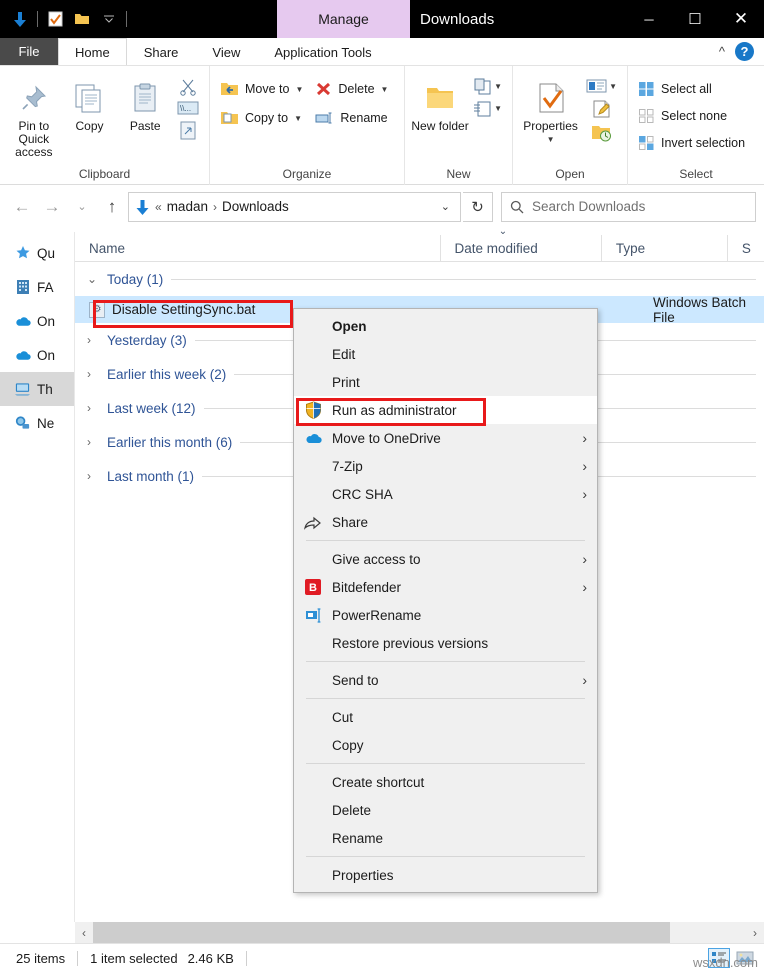 This screenshot has width=764, height=972. What do you see at coordinates (37, 355) in the screenshot?
I see `sidebar-item-onedrive-2: On` at bounding box center [37, 355].